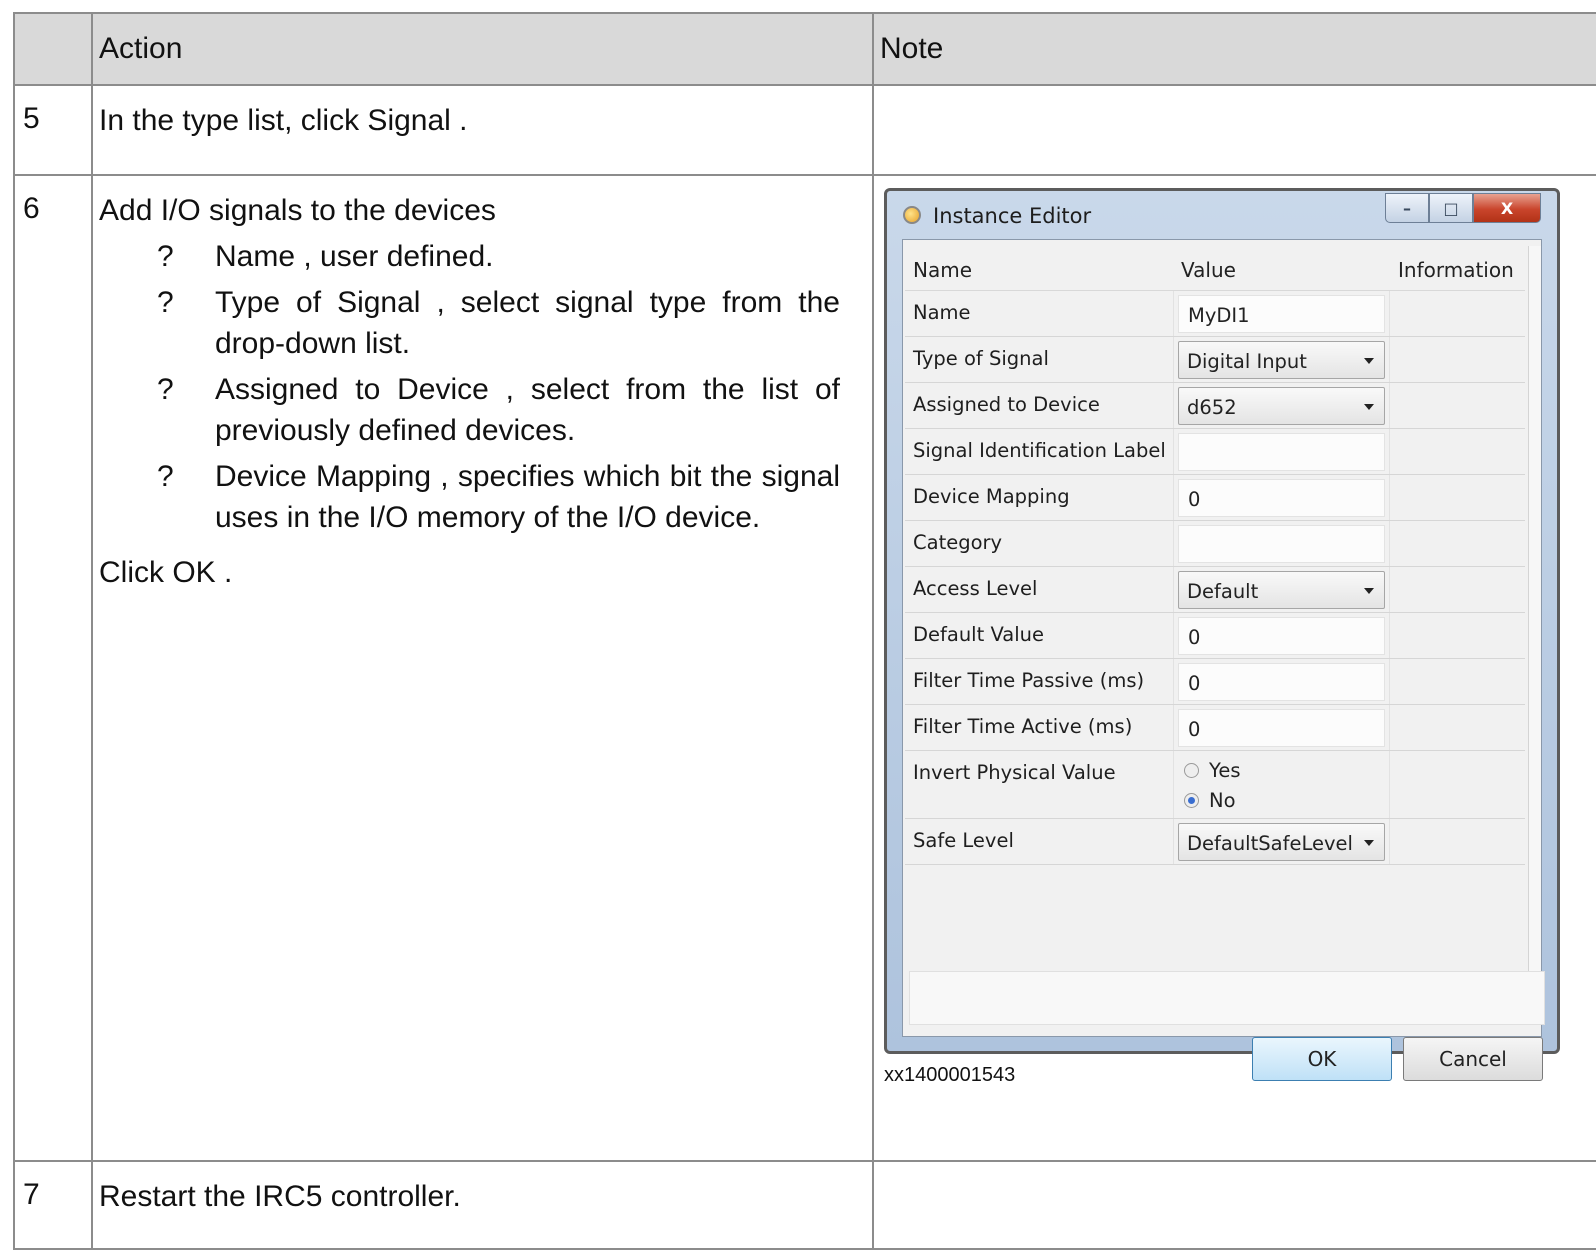 Image resolution: width=1596 pixels, height=1250 pixels. What do you see at coordinates (1281, 590) in the screenshot?
I see `access-level-dropdown: Default` at bounding box center [1281, 590].